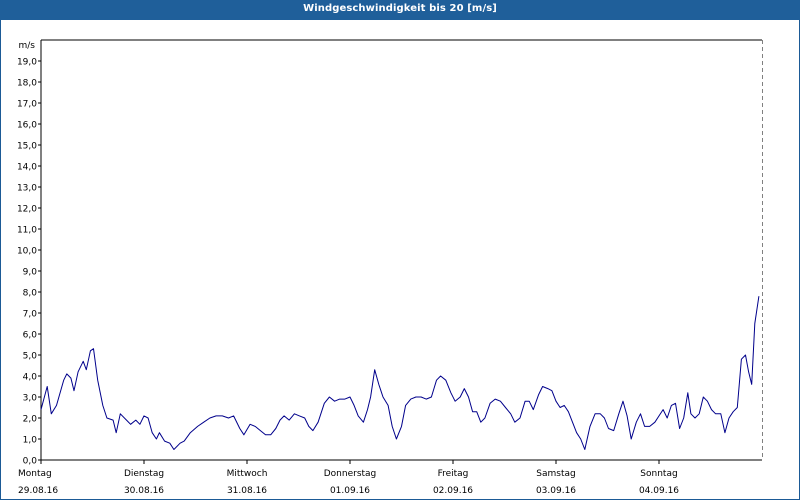  I want to click on y-tick-label: 19,0, so click(27, 63).